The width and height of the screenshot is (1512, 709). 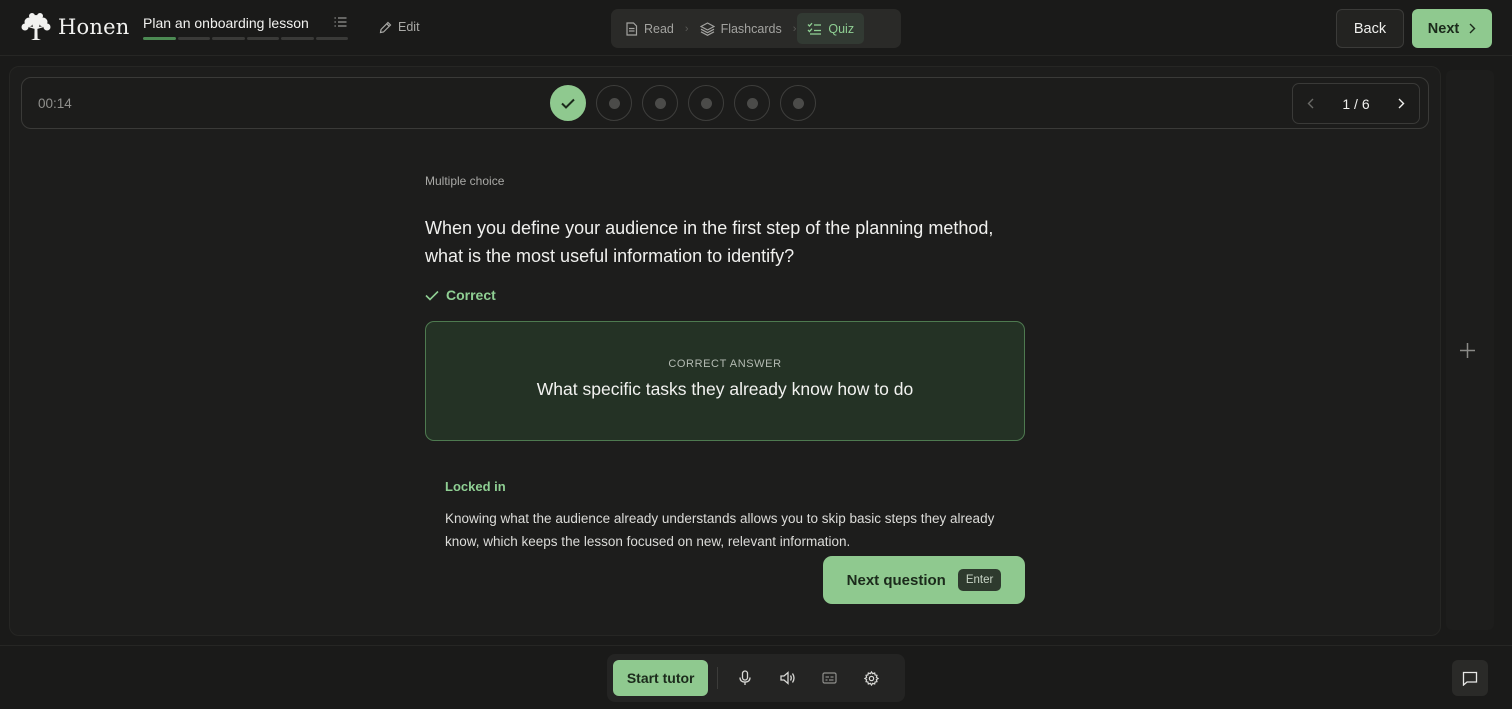 I want to click on back-button: Back, so click(x=1370, y=28).